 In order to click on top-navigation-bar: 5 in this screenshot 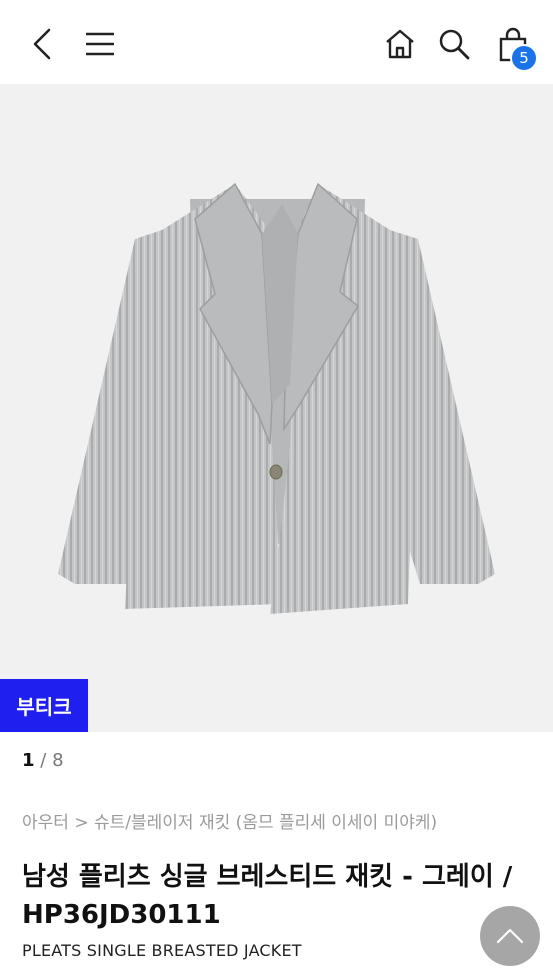, I will do `click(276, 42)`.